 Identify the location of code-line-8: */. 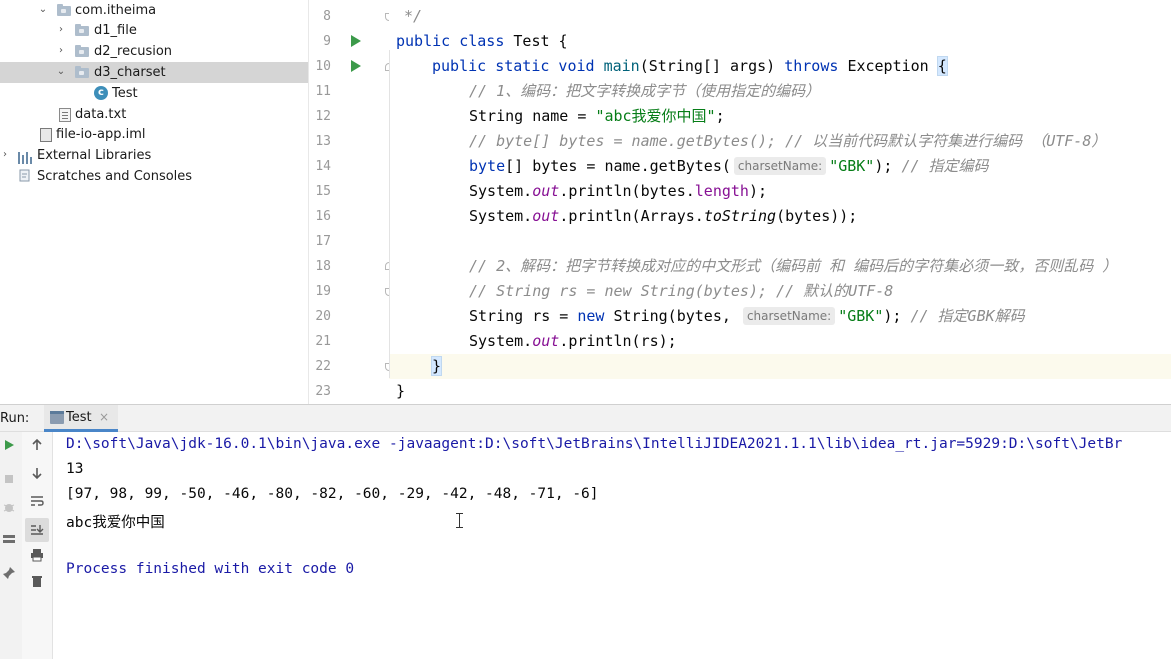
(413, 16).